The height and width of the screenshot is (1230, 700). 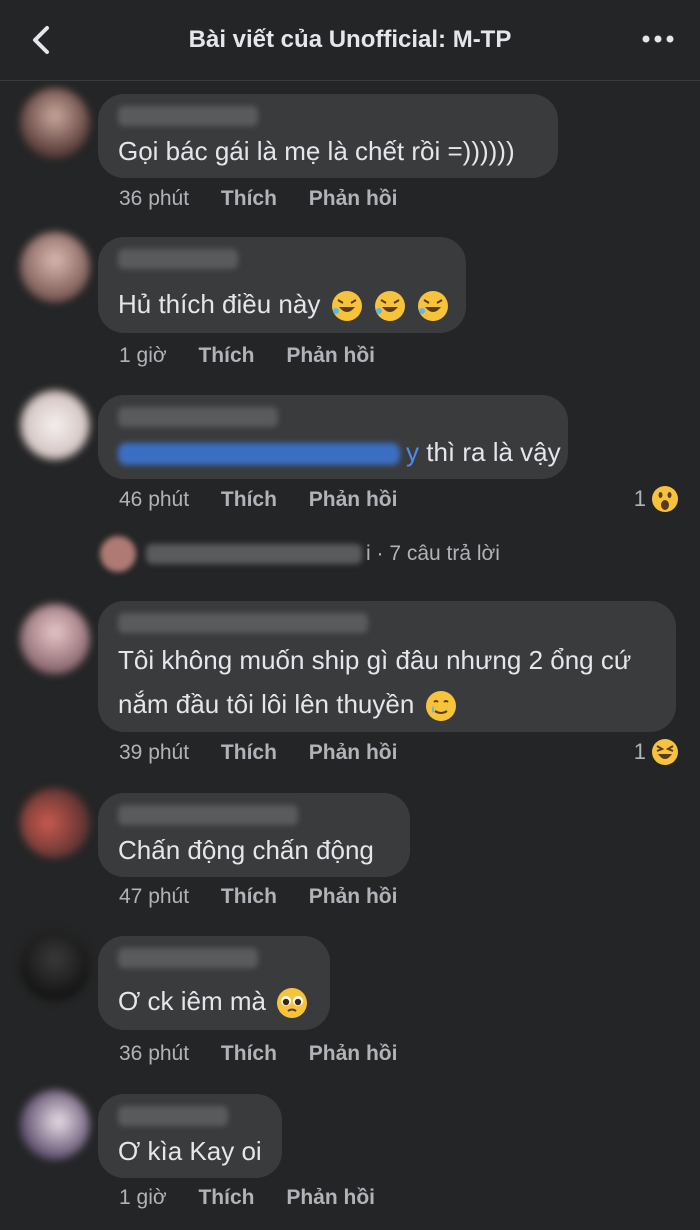 I want to click on comment-text: Hủ thích điều này, so click(x=284, y=305).